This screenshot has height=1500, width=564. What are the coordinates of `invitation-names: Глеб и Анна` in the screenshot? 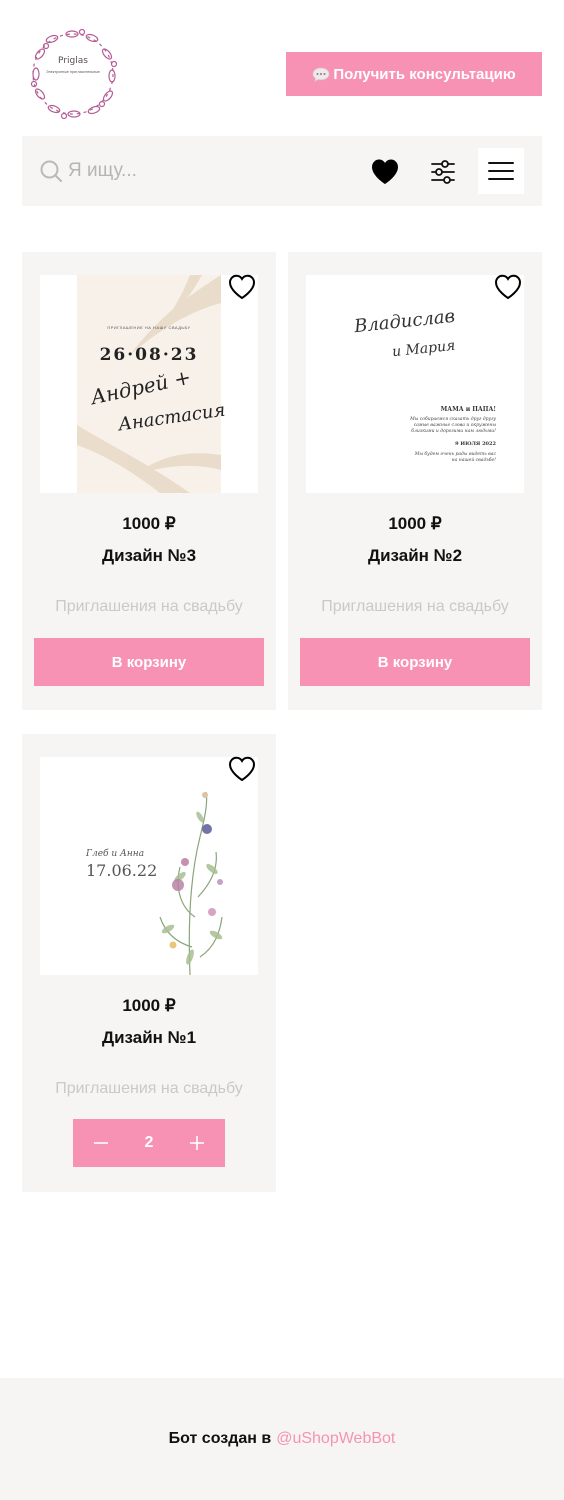 It's located at (115, 854).